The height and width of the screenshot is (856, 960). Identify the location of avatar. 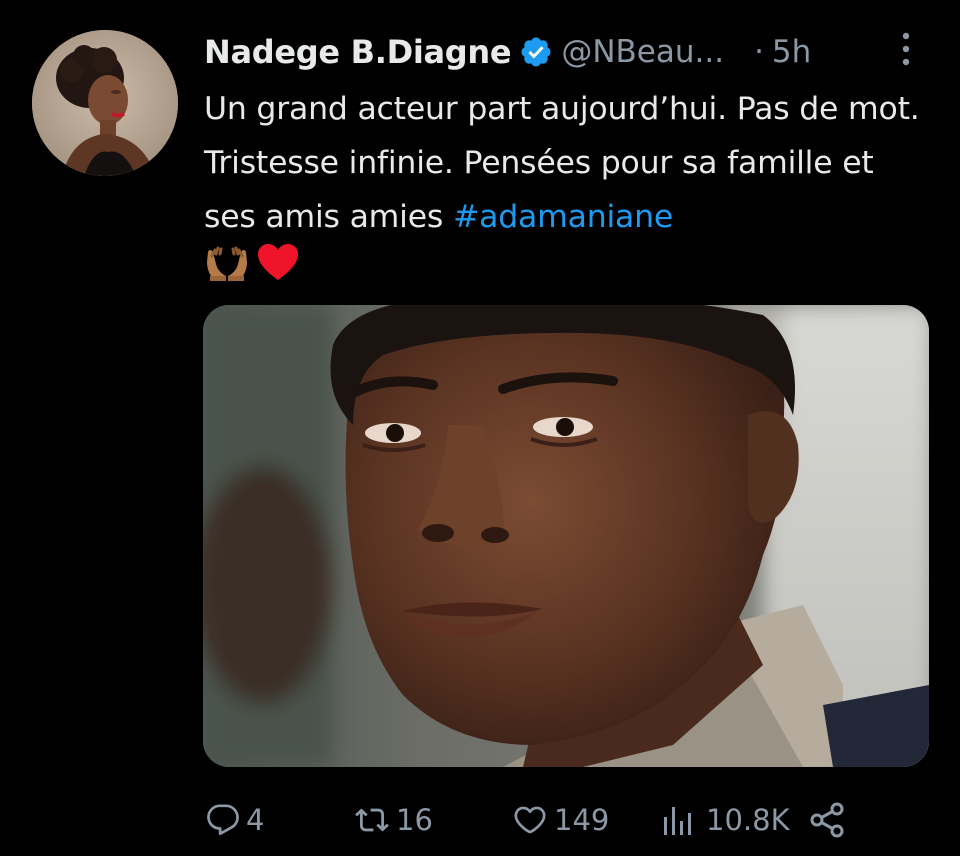
(105, 103).